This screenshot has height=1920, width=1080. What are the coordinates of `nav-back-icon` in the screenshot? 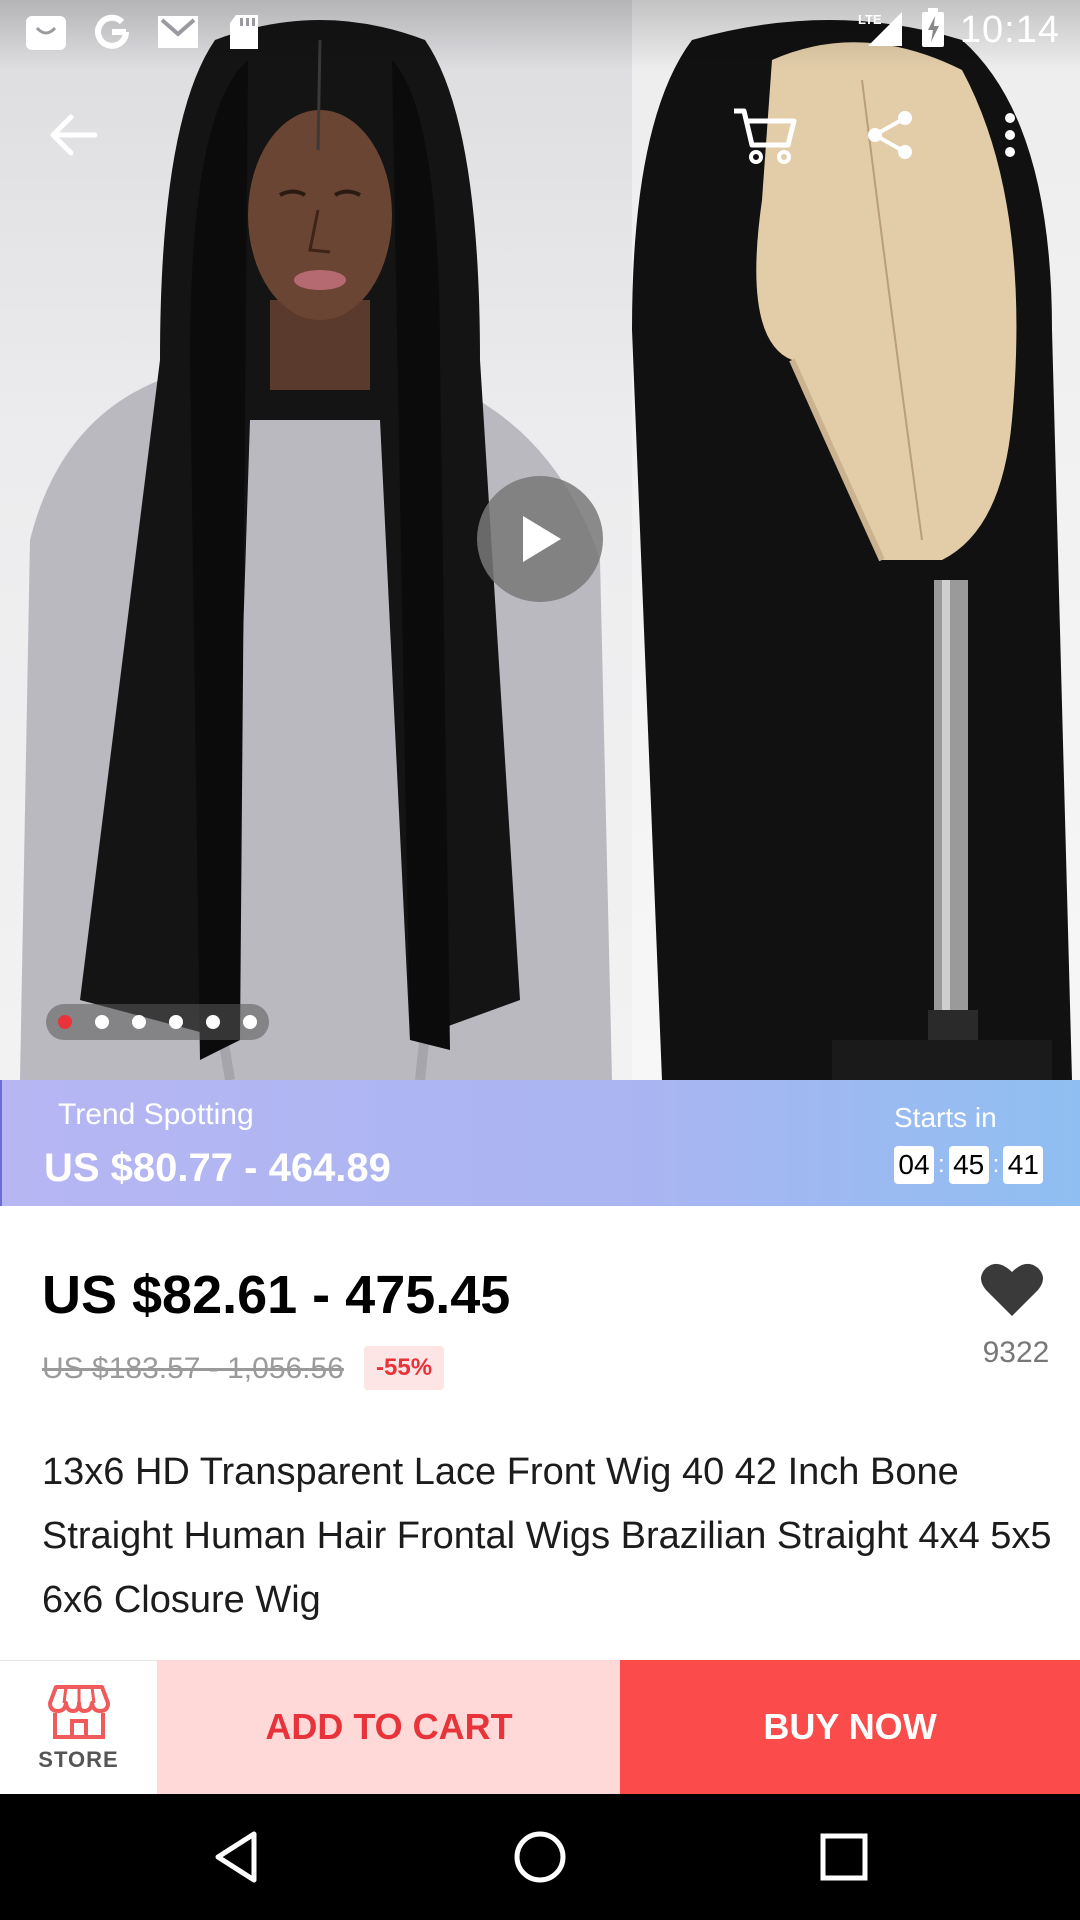 It's located at (236, 1857).